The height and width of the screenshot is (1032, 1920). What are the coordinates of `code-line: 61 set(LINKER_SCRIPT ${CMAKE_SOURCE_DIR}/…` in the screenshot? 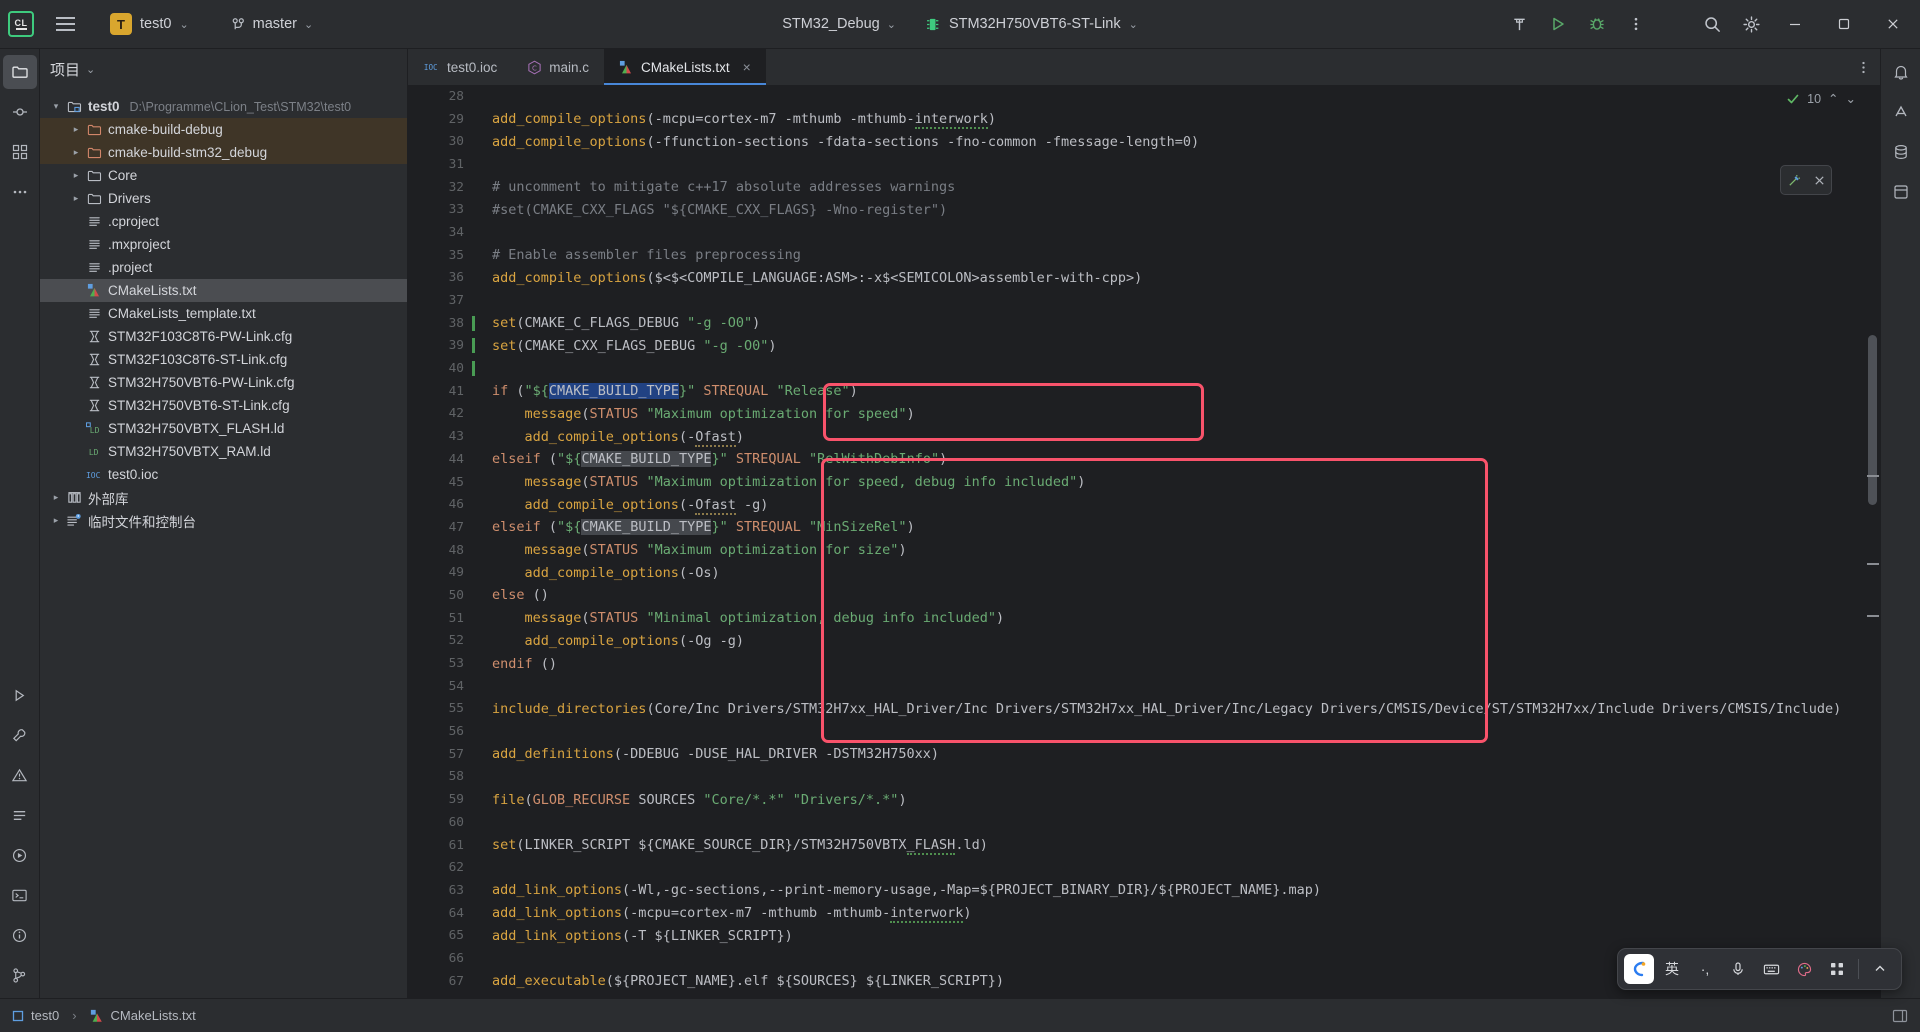 It's located at (1135, 845).